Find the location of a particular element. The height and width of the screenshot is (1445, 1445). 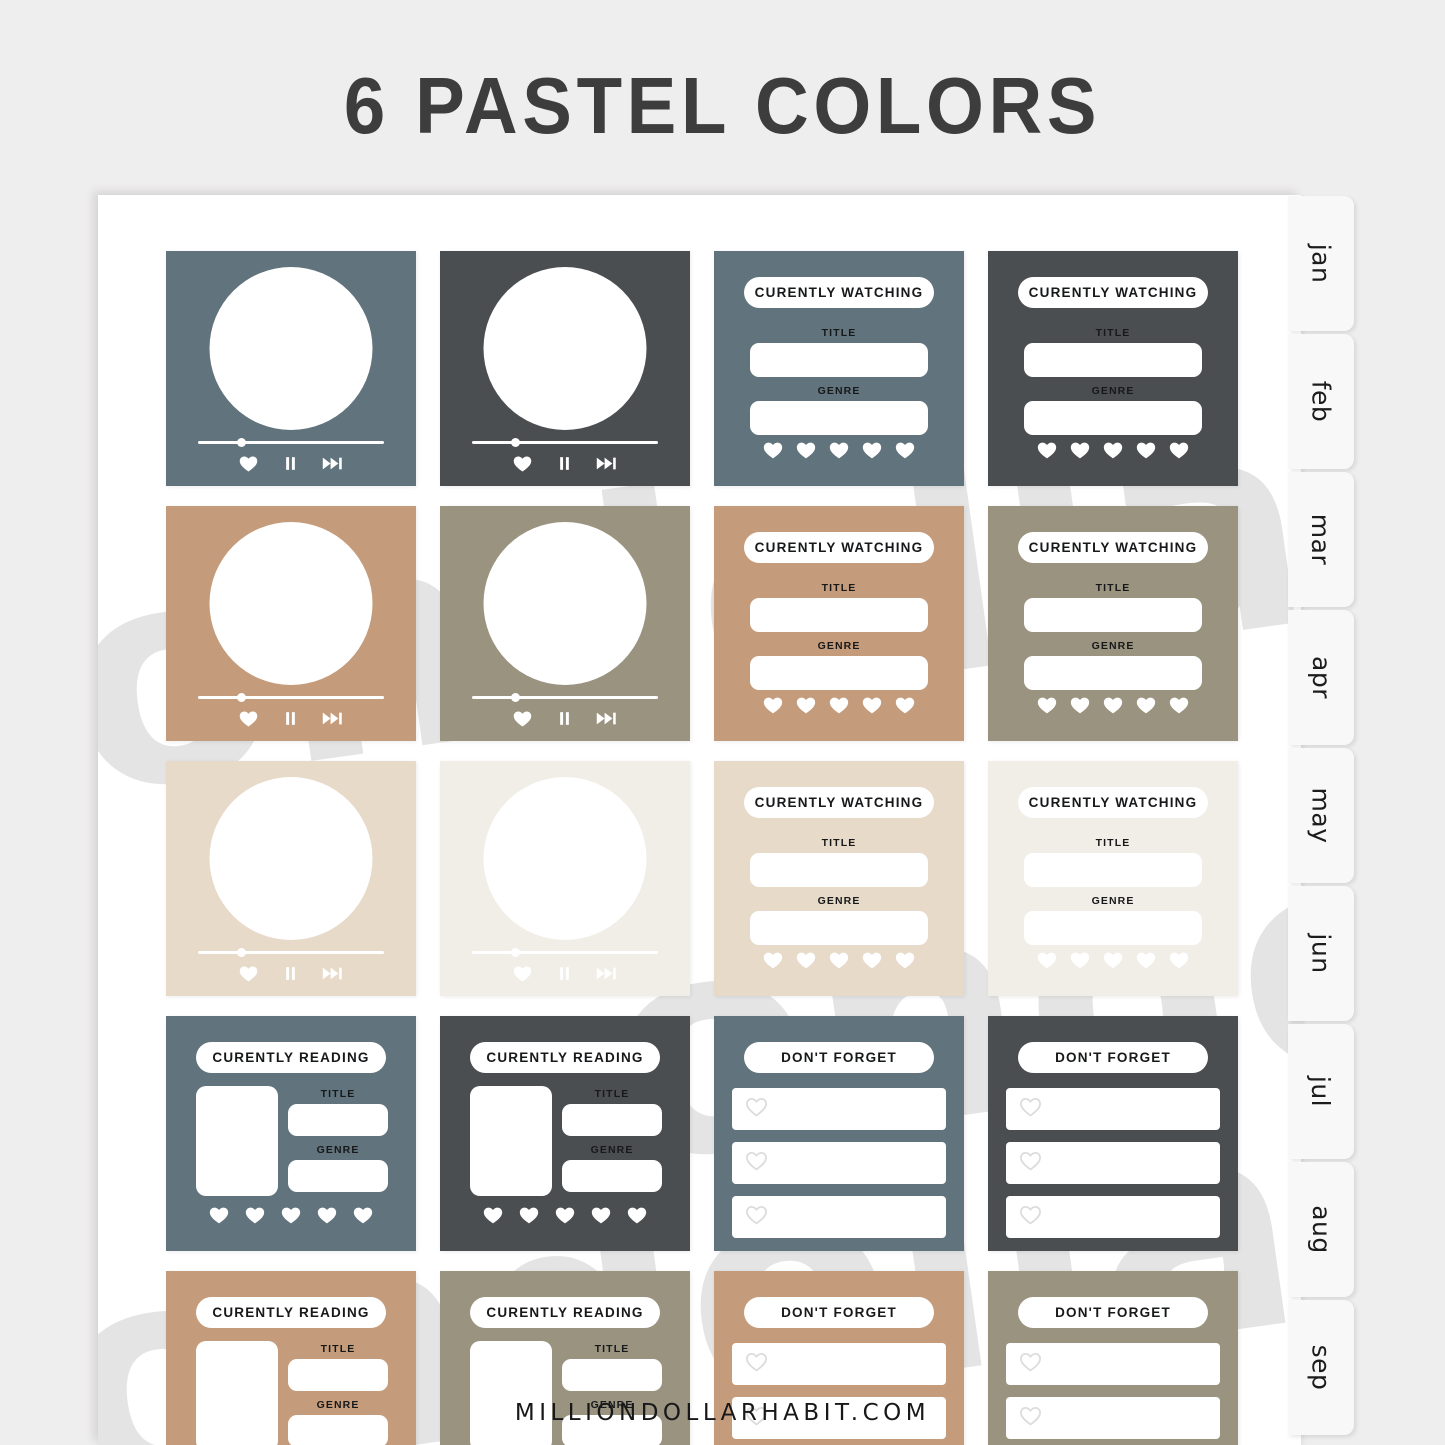

sticker-card-currently-reading: CURENTLY READING TITLE GENRE is located at coordinates (565, 1133).